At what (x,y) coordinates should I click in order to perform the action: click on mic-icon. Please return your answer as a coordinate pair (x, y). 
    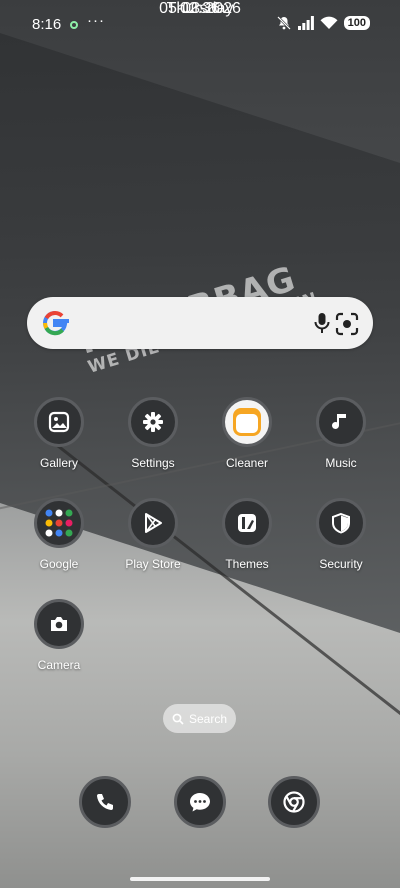
    Looking at the image, I should click on (322, 323).